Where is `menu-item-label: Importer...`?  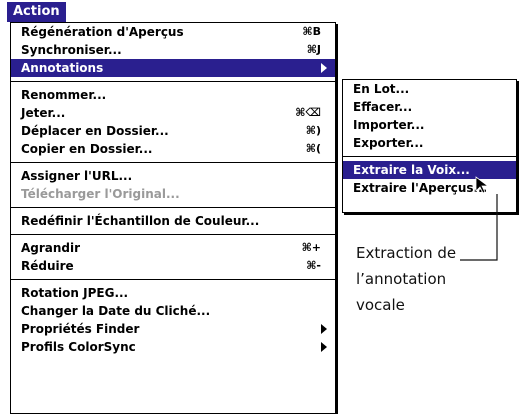
menu-item-label: Importer... is located at coordinates (389, 125).